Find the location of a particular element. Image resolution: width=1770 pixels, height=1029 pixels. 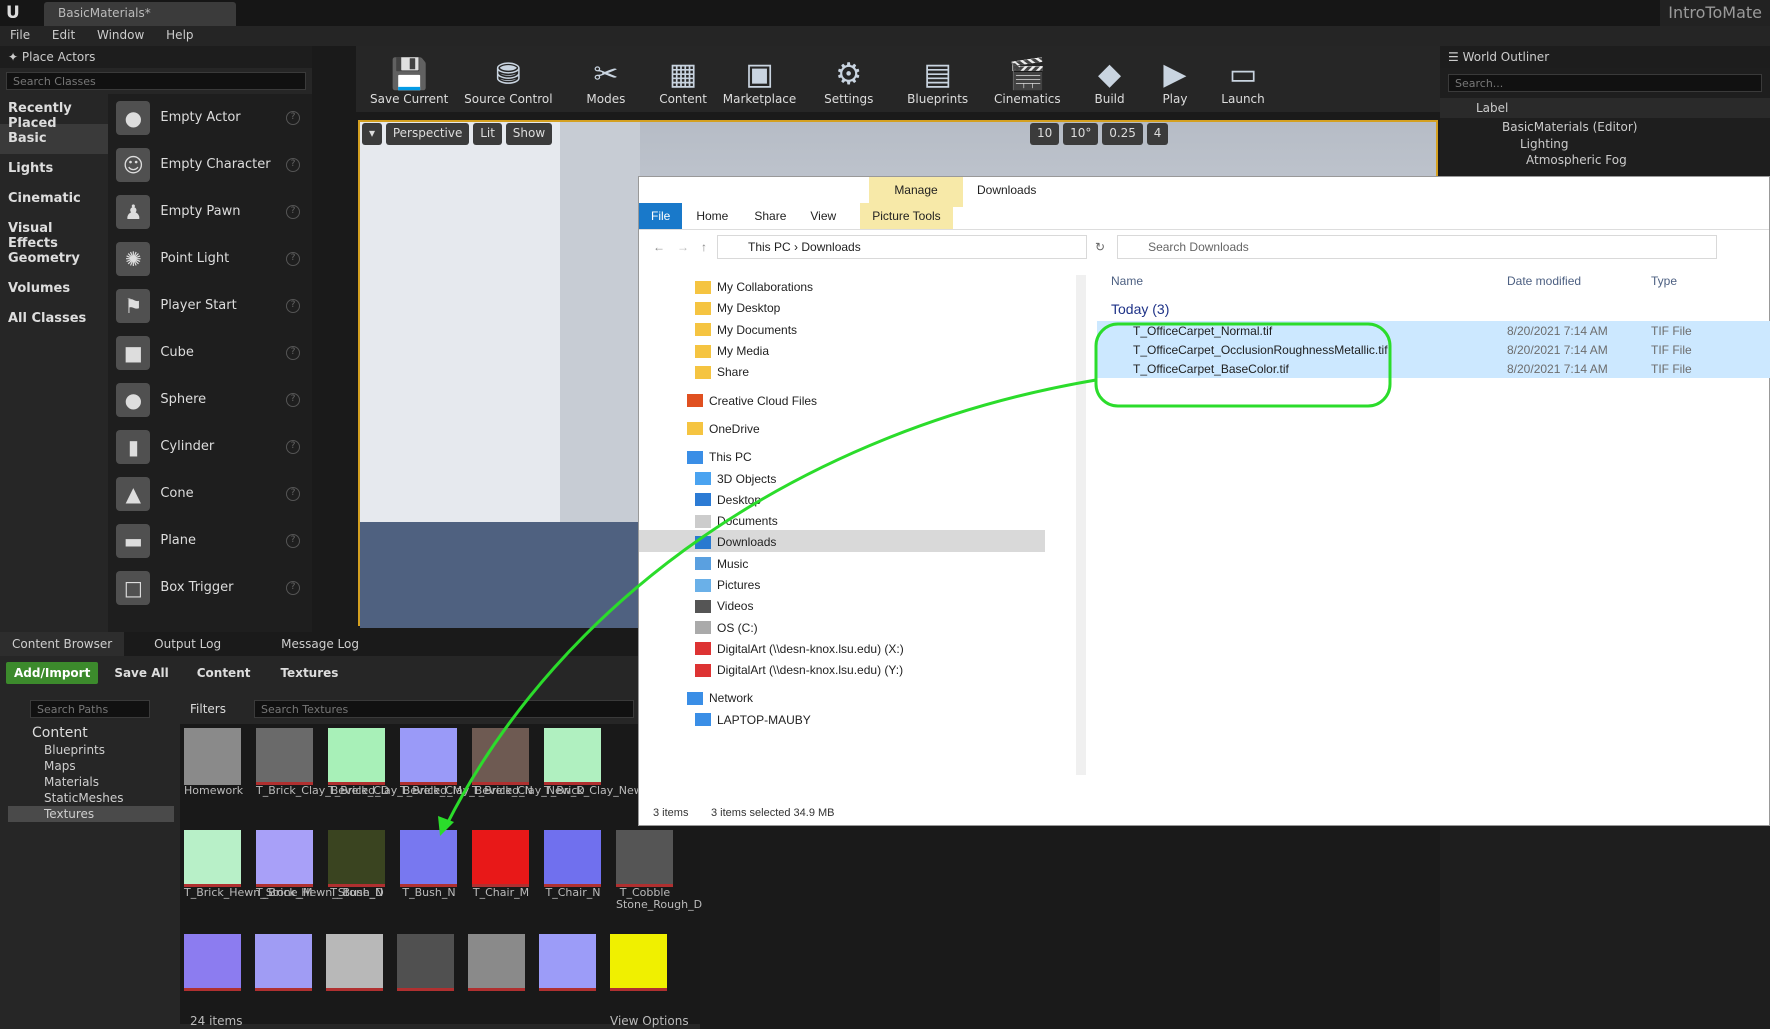

arrowhead-icon is located at coordinates (446, 826).